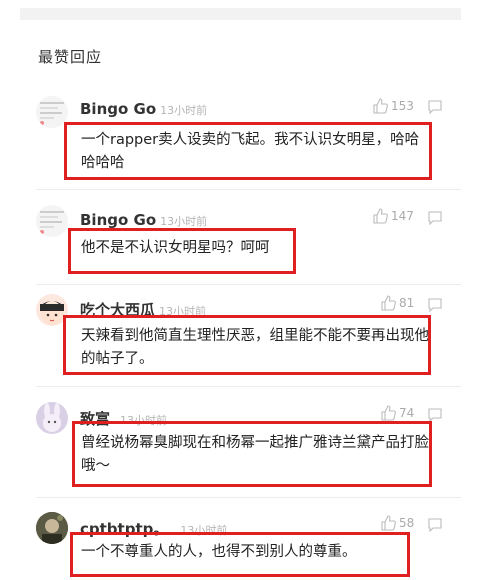  I want to click on screenshot-avatar-icon, so click(52, 221).